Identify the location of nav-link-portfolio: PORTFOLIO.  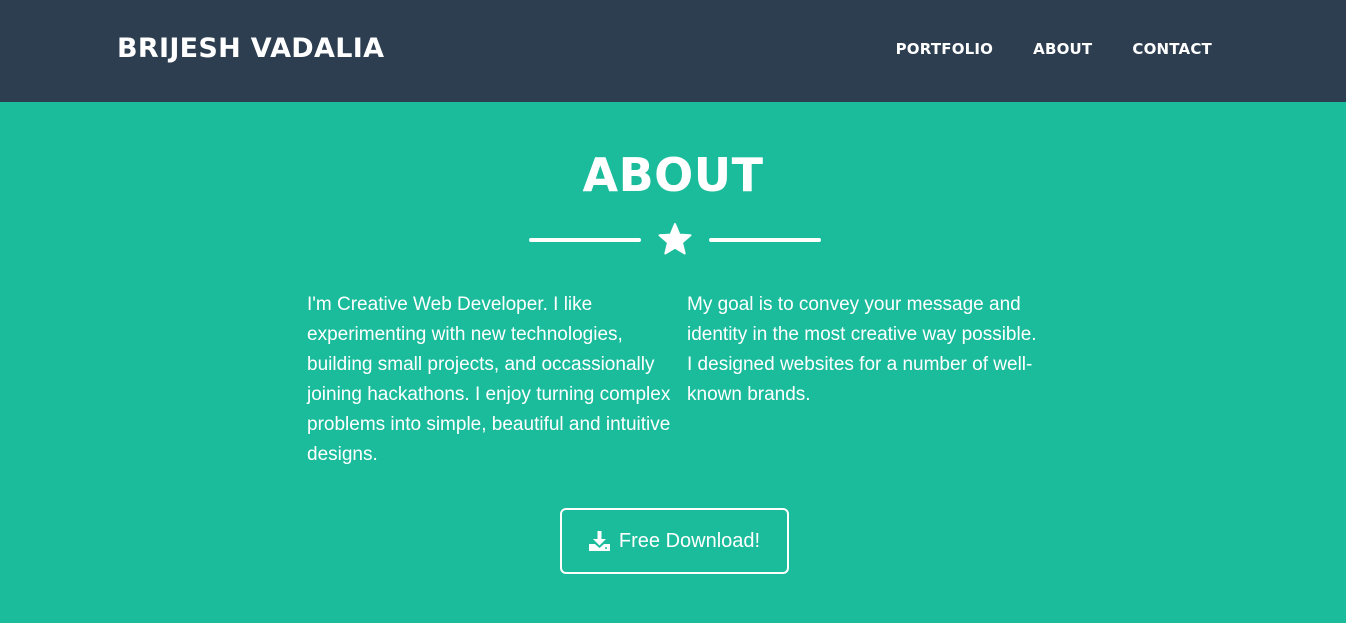
(945, 49).